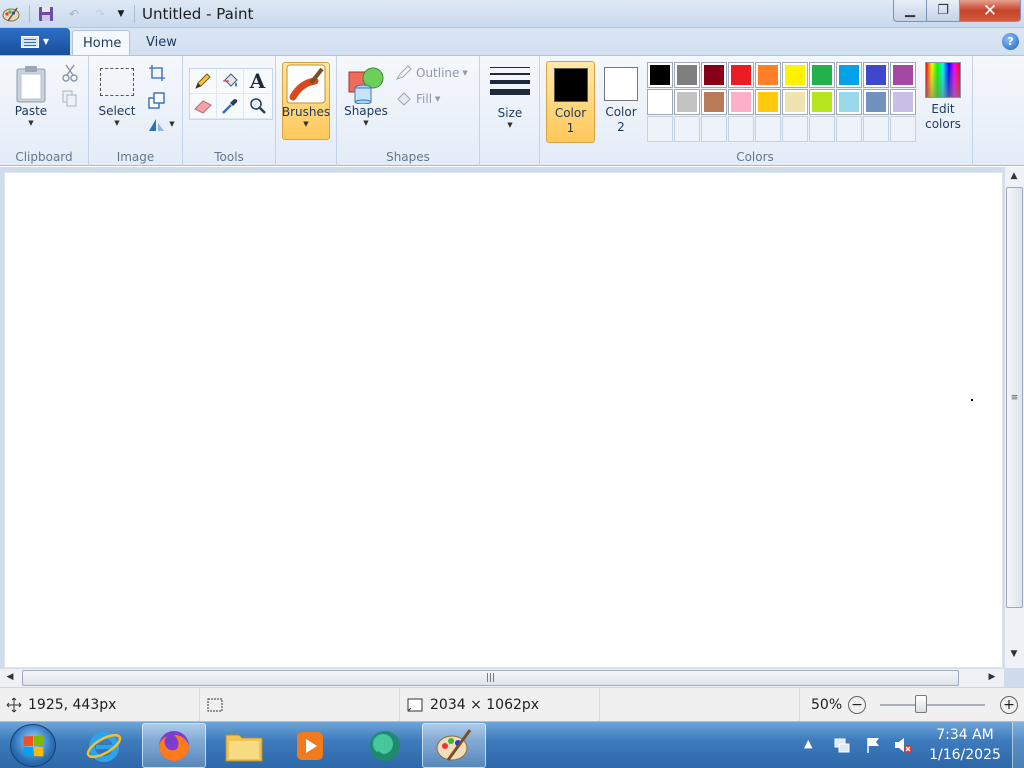 This screenshot has width=1024, height=768. I want to click on color2-button: Color 2, so click(621, 102).